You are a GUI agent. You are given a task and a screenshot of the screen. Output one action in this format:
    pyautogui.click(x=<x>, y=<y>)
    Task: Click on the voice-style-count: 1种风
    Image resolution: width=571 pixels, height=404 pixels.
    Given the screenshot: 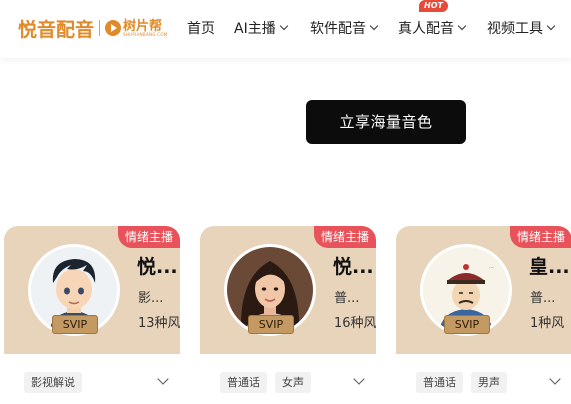 What is the action you would take?
    pyautogui.click(x=547, y=323)
    